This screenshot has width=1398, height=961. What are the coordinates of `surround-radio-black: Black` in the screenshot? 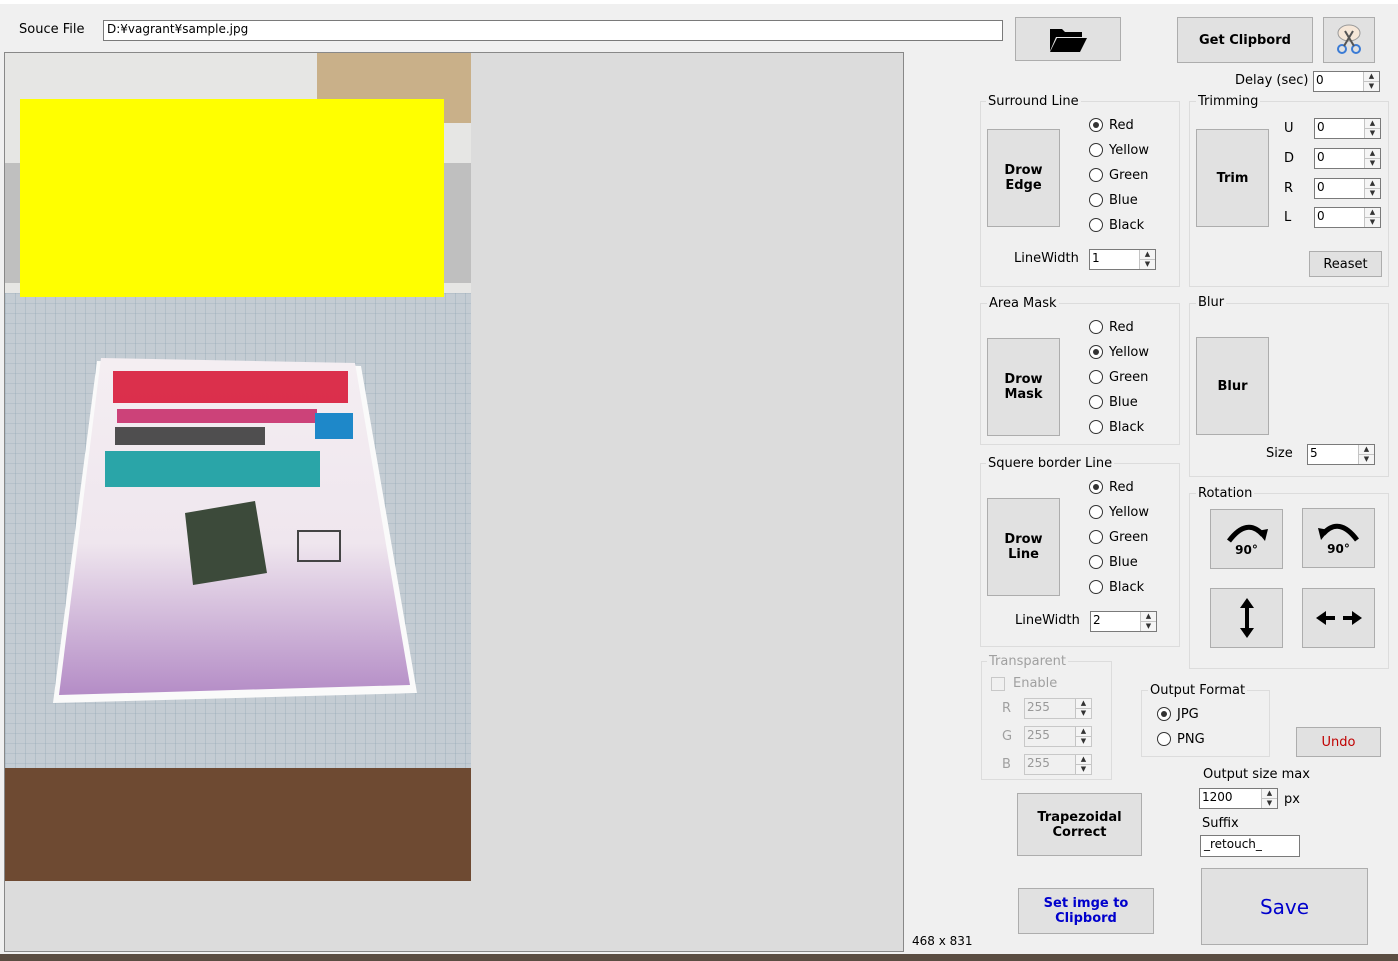 It's located at (1116, 225).